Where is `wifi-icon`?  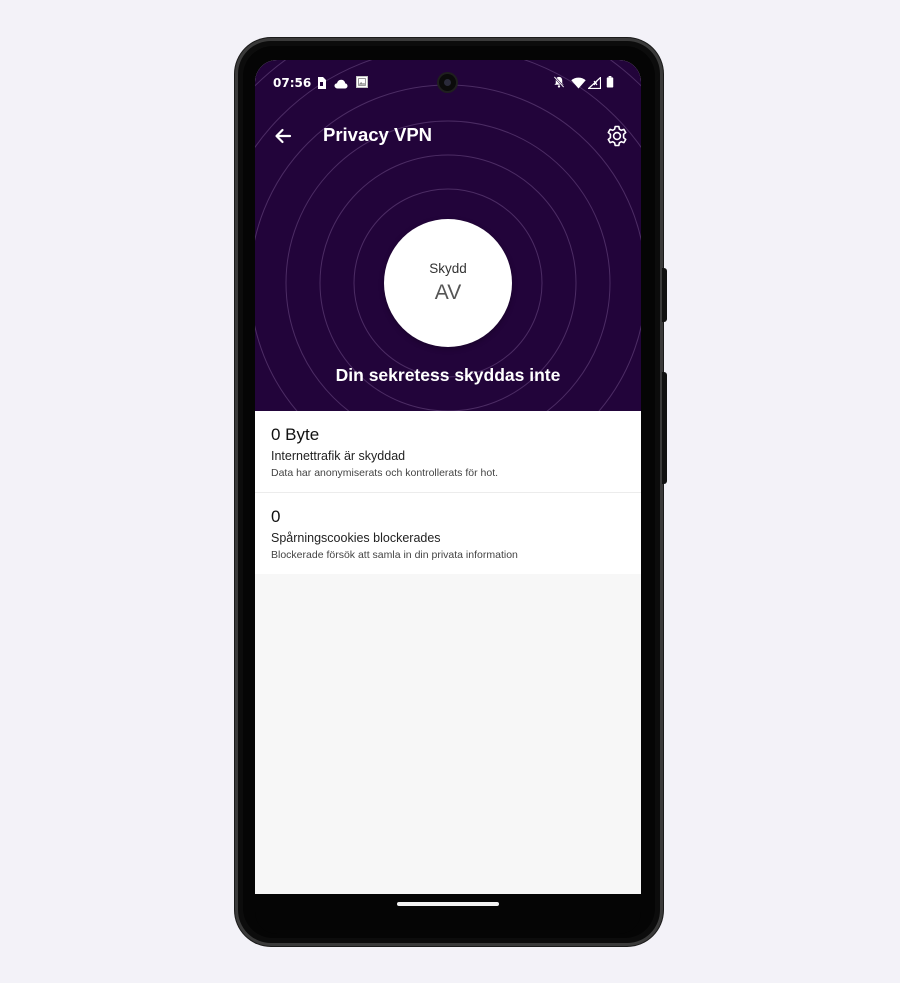 wifi-icon is located at coordinates (578, 83).